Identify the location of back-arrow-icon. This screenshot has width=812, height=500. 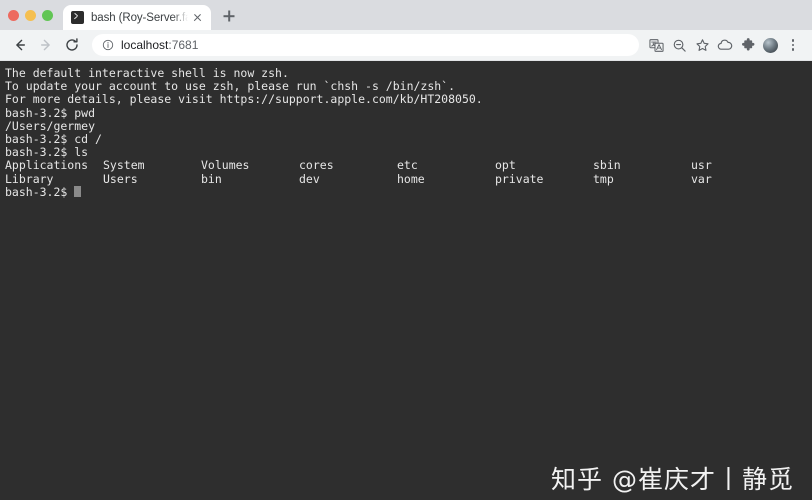
(20, 45).